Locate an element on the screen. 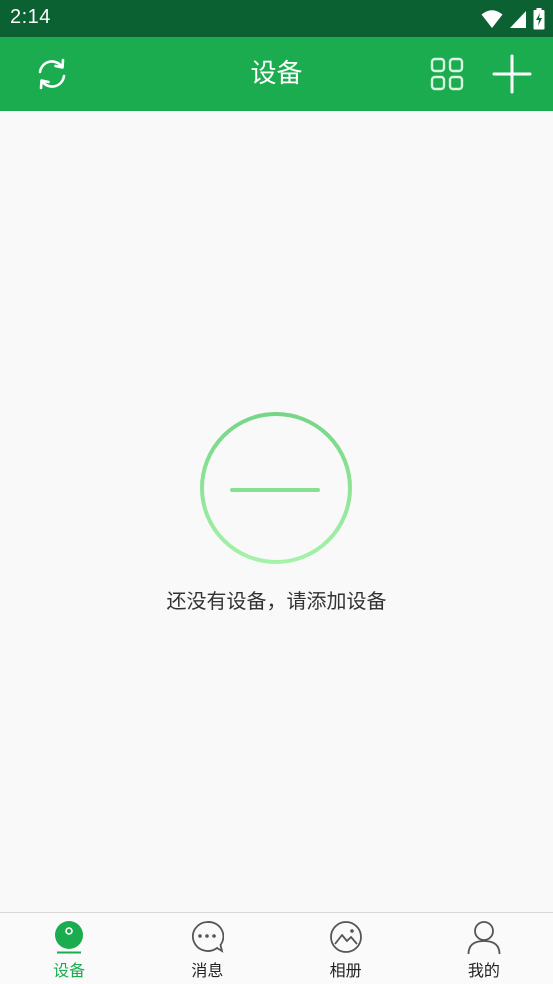 The image size is (553, 984). profile-icon is located at coordinates (484, 937).